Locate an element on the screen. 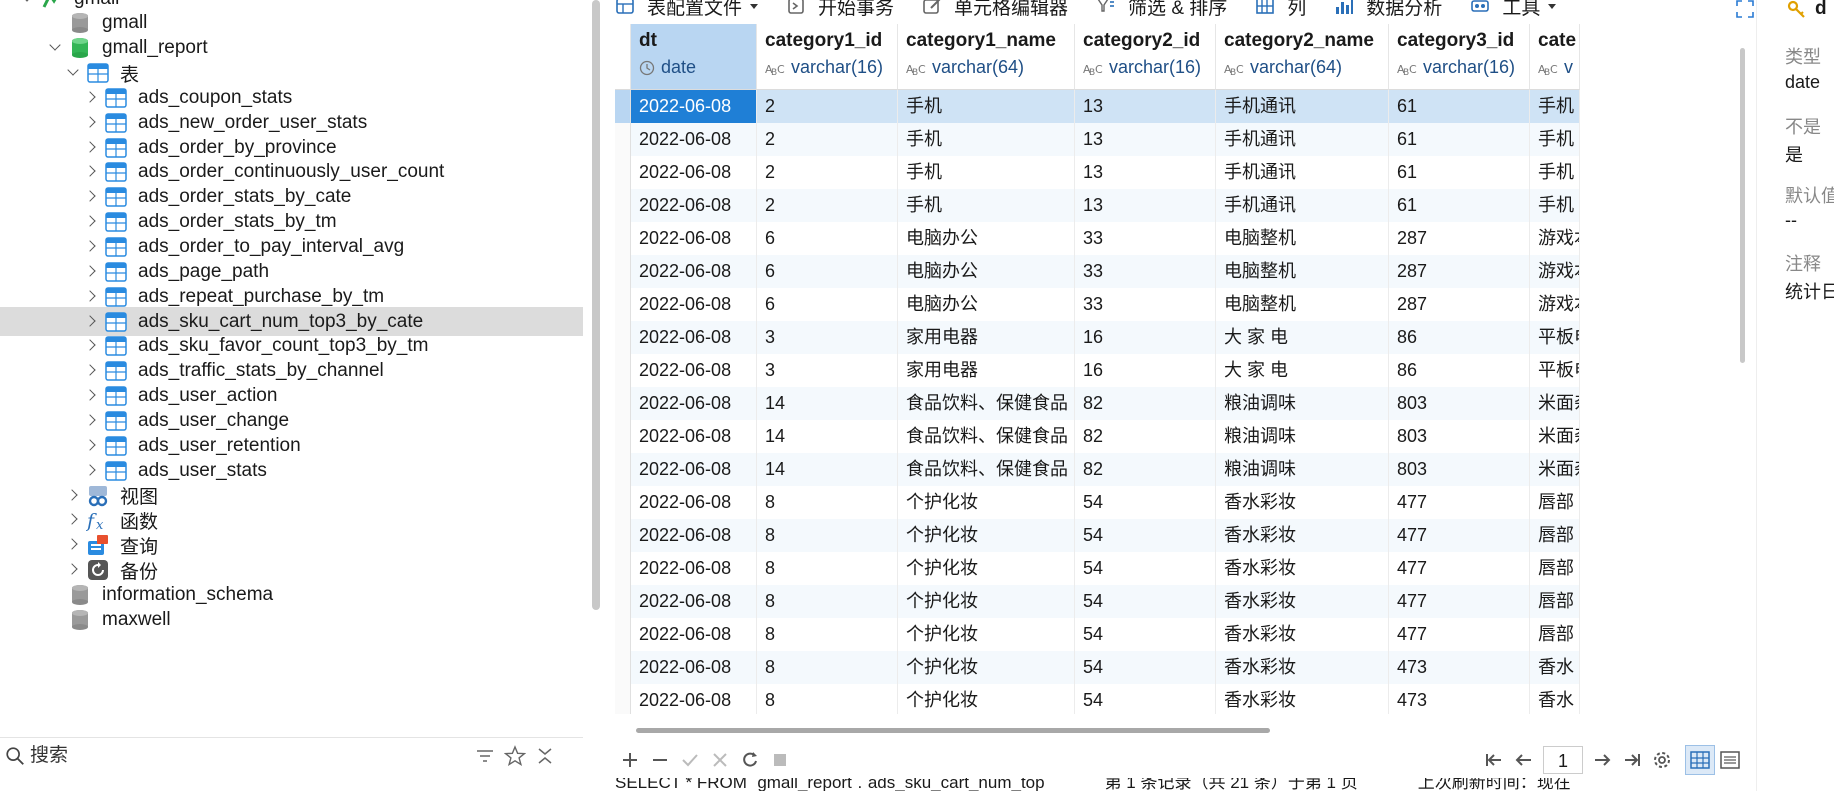 This screenshot has width=1834, height=791. column-header-category2_name: category2_name A B C varchar(64) is located at coordinates (1302, 57).